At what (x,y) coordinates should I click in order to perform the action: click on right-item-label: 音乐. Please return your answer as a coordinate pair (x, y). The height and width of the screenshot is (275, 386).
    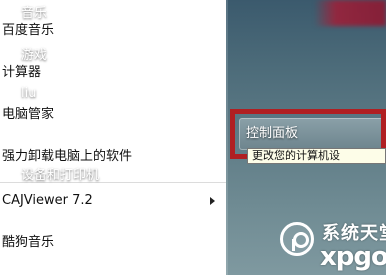
    Looking at the image, I should click on (34, 13).